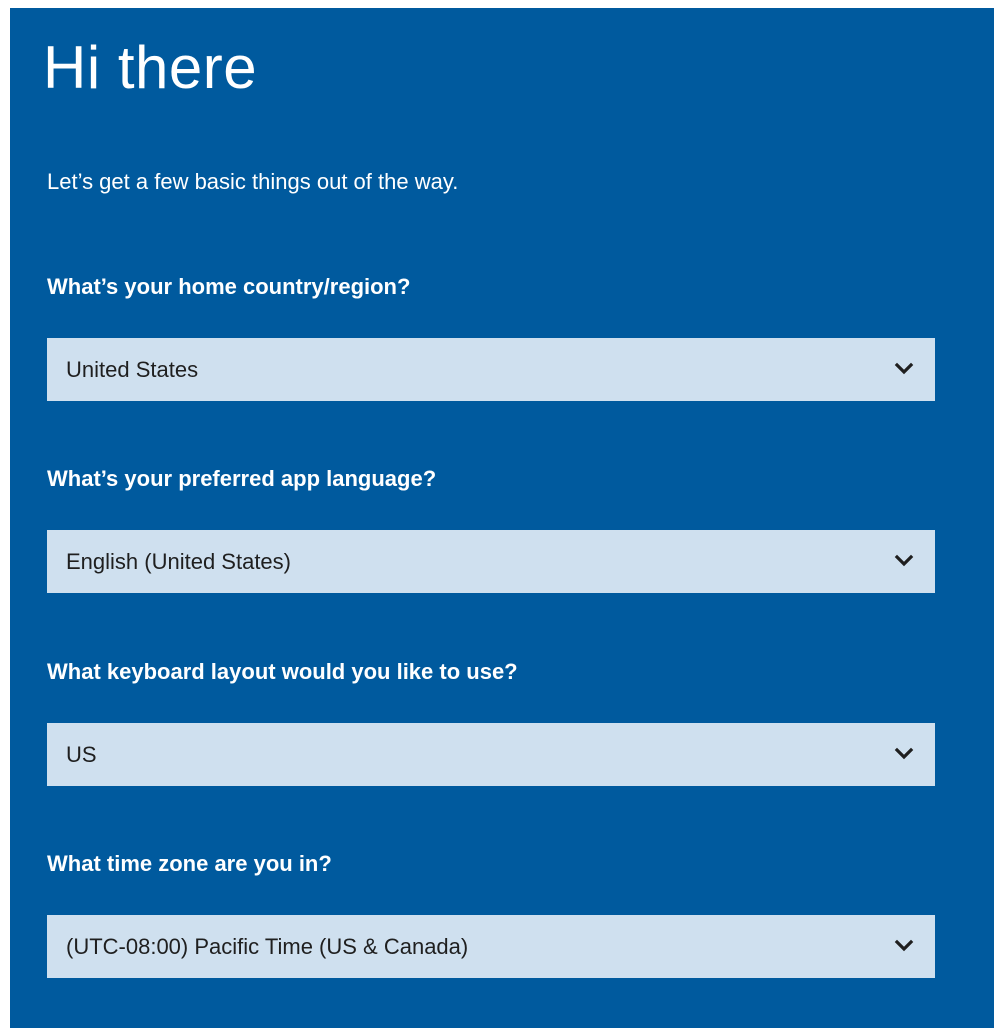  I want to click on keyboard-layout-select: US, so click(491, 754).